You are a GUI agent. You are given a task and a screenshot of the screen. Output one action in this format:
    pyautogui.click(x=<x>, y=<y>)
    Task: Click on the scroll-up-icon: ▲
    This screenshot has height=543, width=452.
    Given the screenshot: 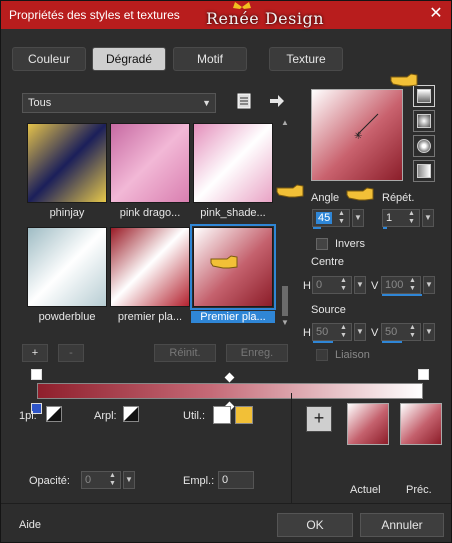 What is the action you would take?
    pyautogui.click(x=285, y=122)
    